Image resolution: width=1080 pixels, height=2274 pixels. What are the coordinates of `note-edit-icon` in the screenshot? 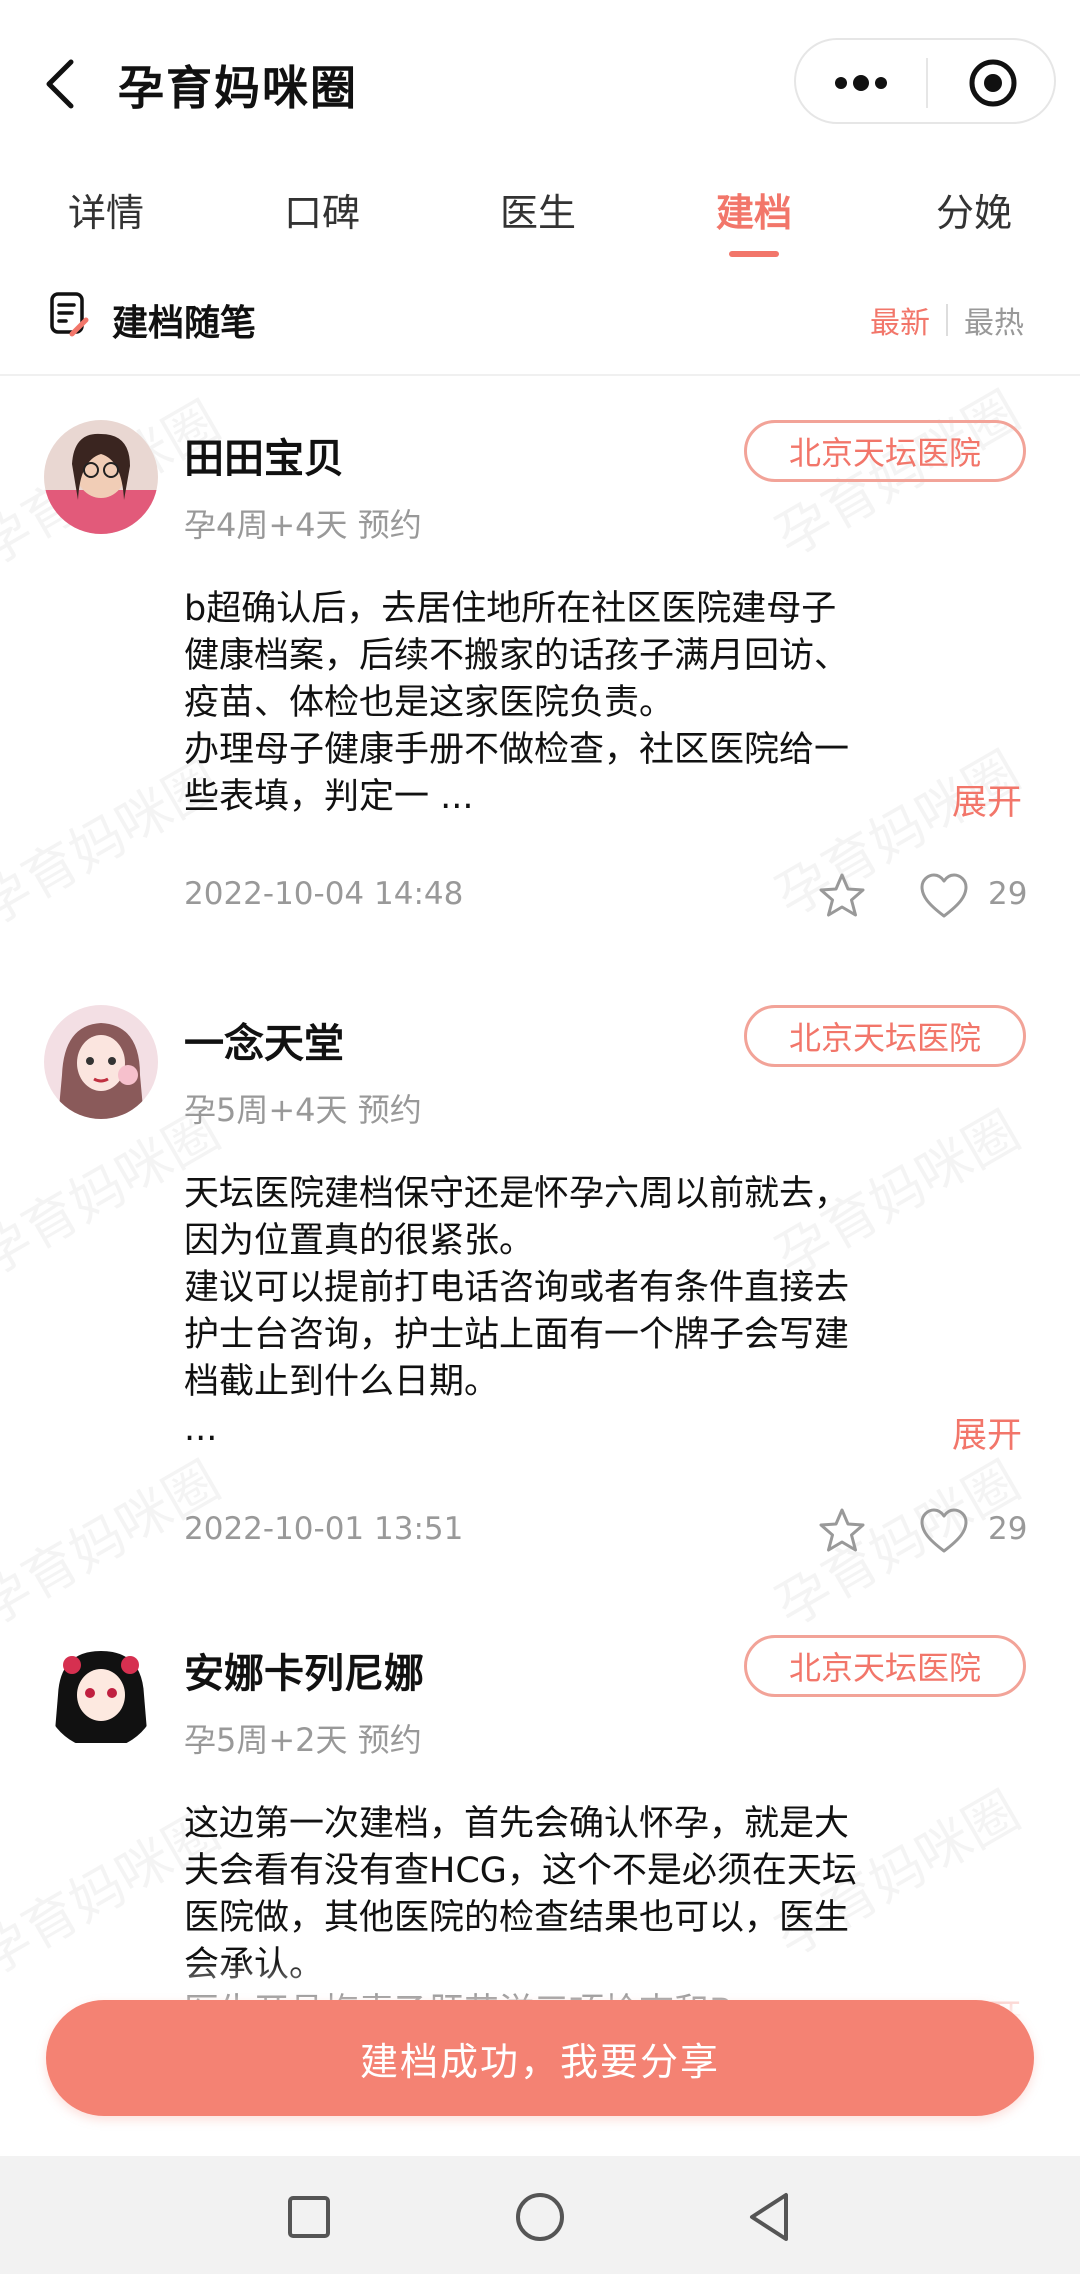 It's located at (70, 317).